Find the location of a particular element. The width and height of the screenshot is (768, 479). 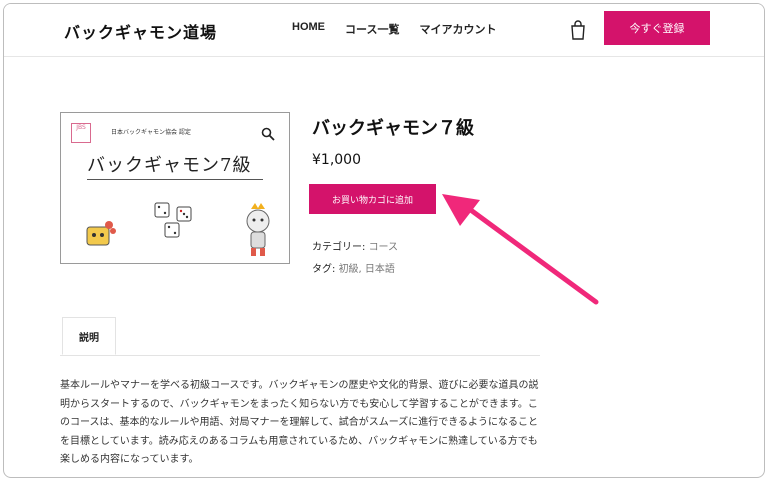

annotation-arrow is located at coordinates (520, 249).